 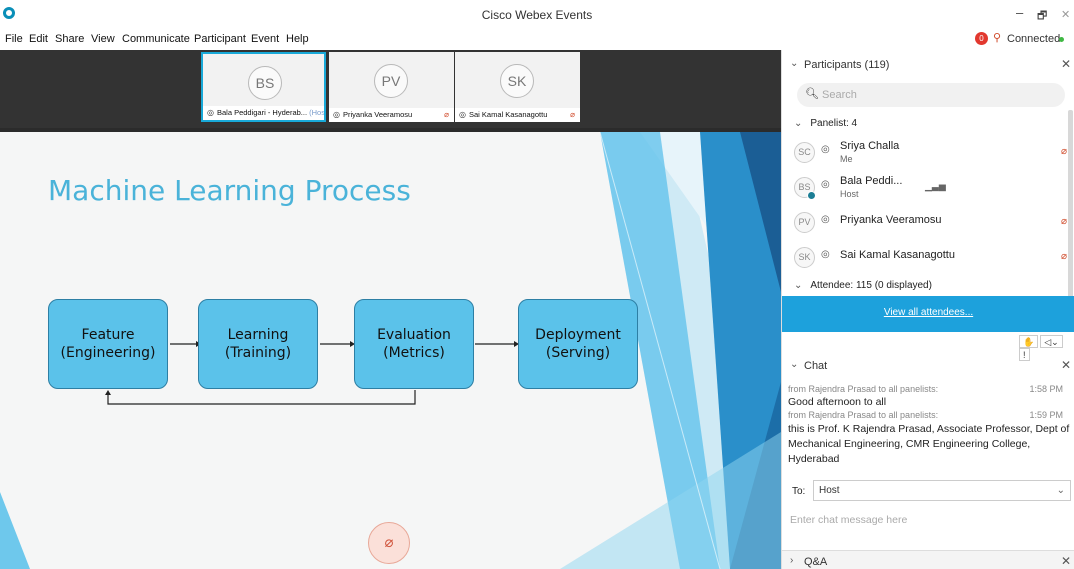 I want to click on participant-role: Me, so click(x=846, y=159).